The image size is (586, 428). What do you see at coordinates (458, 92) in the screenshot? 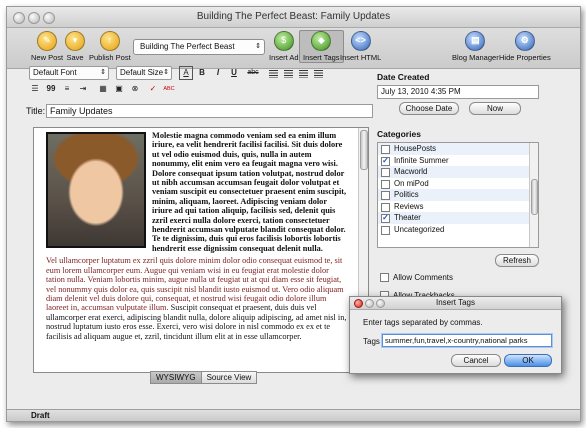
I see `date-field: July 13, 2010 4:35 PM` at bounding box center [458, 92].